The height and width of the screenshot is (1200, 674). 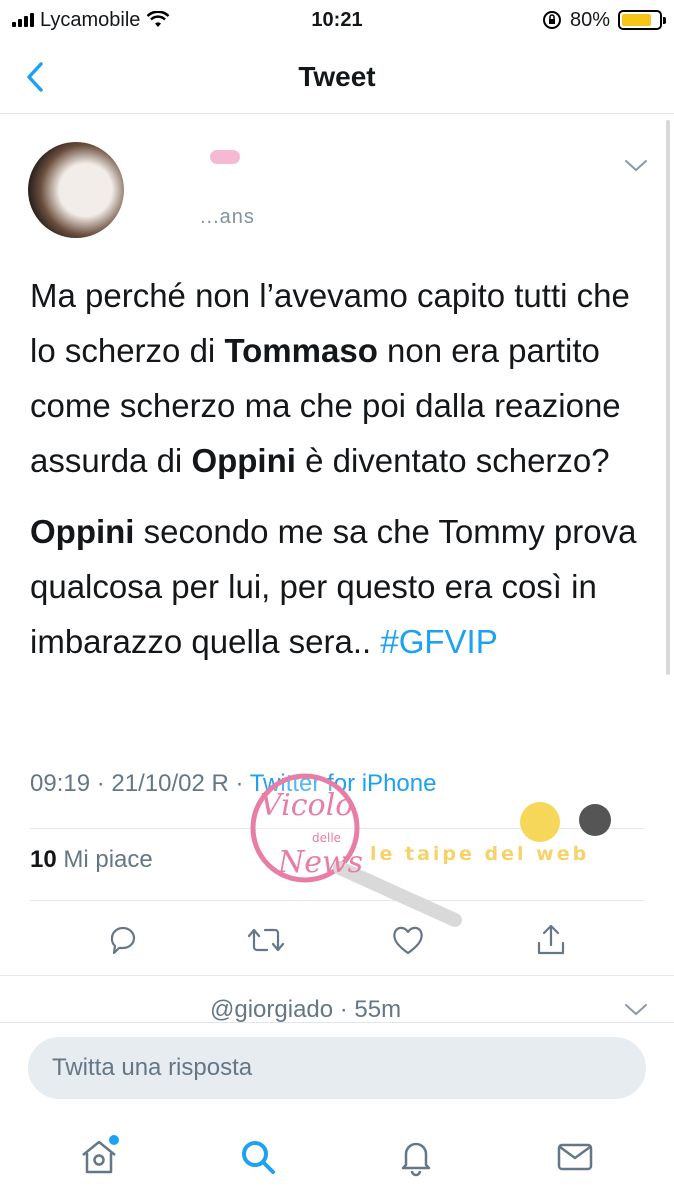 I want to click on notifications-icon, so click(x=416, y=1159).